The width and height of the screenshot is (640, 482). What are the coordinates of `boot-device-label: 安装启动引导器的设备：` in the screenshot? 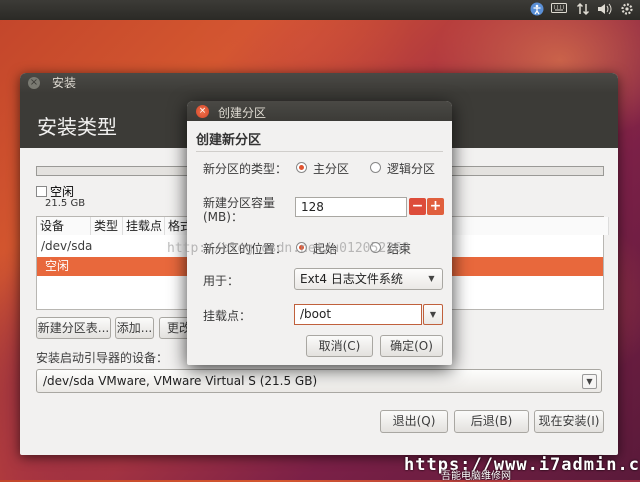 It's located at (102, 358).